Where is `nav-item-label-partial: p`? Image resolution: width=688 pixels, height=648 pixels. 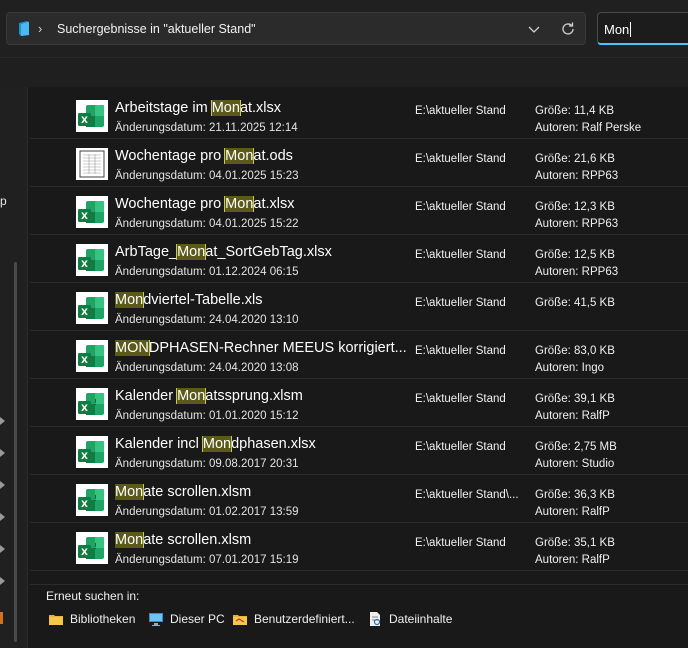 nav-item-label-partial: p is located at coordinates (3, 201).